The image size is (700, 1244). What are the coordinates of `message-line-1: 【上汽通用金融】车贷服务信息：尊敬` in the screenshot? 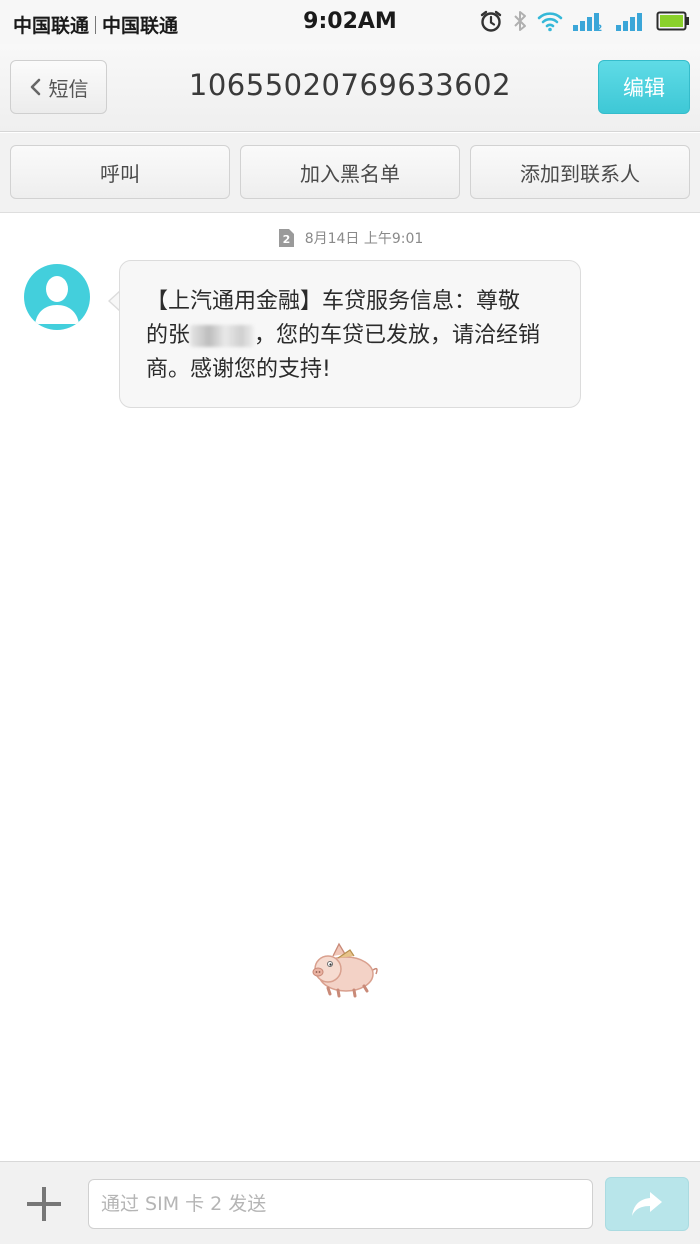 It's located at (333, 301).